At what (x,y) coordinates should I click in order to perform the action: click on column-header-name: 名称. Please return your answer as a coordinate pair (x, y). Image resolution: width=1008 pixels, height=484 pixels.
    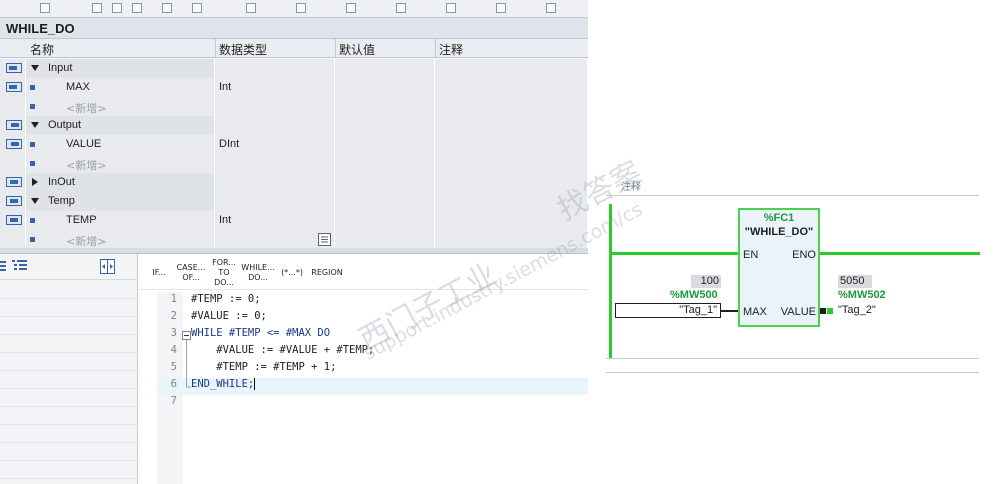
    Looking at the image, I should click on (42, 49).